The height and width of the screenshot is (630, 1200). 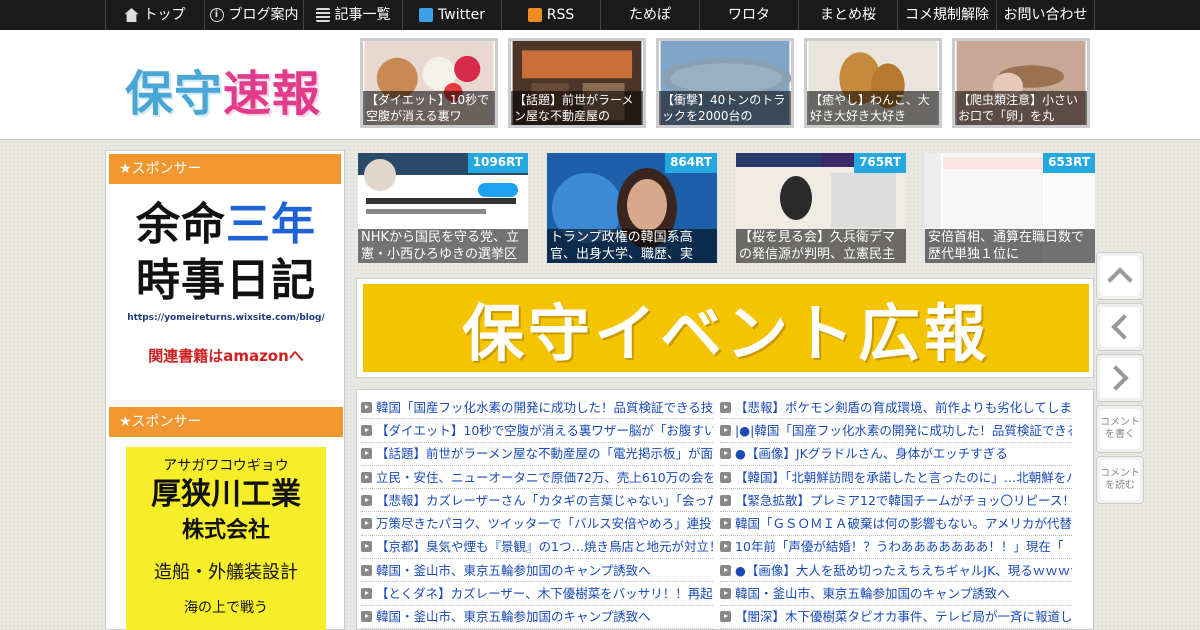 I want to click on article-link: 【京都】臭気や煙も『景観』の1つ…焼き鳥店と地元が対立！, so click(x=537, y=548).